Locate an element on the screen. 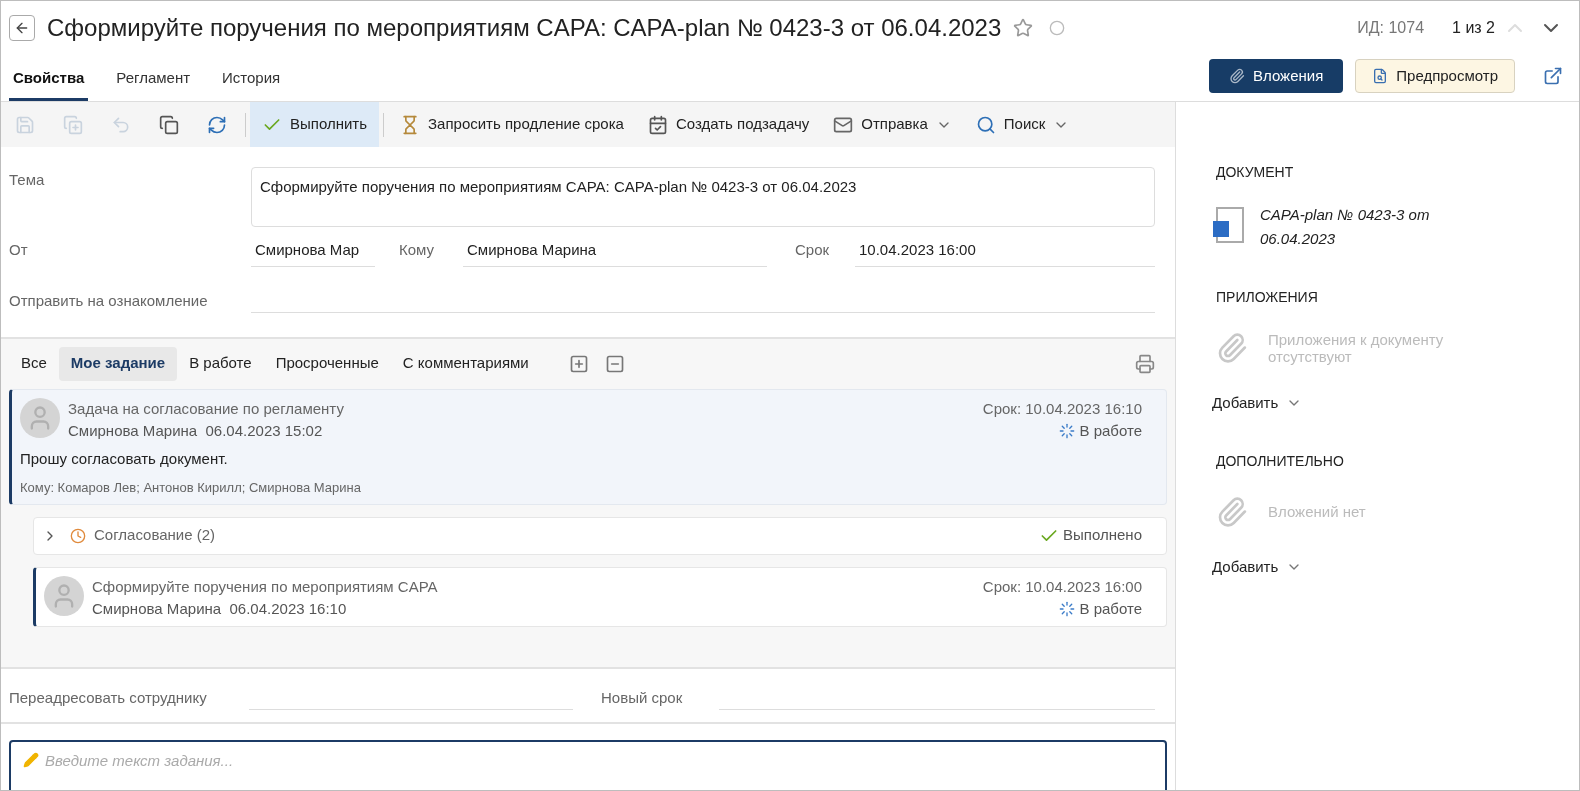  open-external-icon is located at coordinates (1553, 76).